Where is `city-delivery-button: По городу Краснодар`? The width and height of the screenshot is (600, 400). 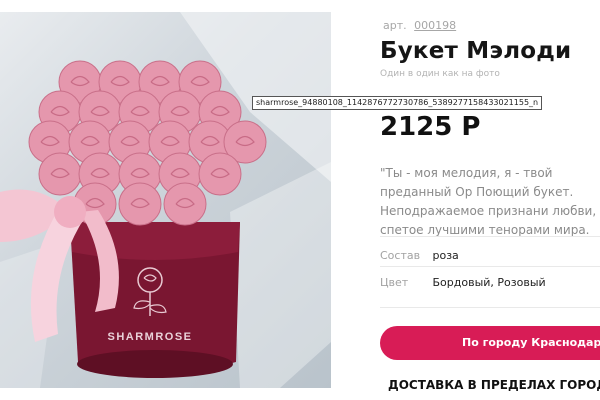 city-delivery-button: По городу Краснодар is located at coordinates (490, 343).